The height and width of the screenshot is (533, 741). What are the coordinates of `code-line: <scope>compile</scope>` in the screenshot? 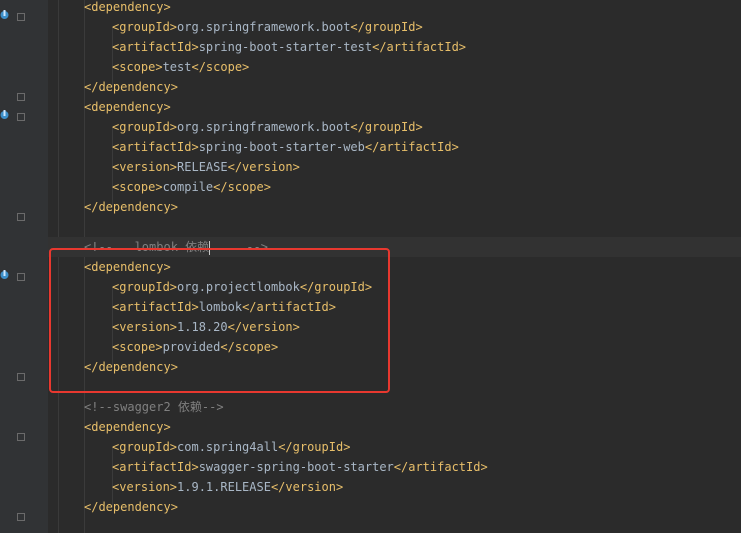 It's located at (401, 187).